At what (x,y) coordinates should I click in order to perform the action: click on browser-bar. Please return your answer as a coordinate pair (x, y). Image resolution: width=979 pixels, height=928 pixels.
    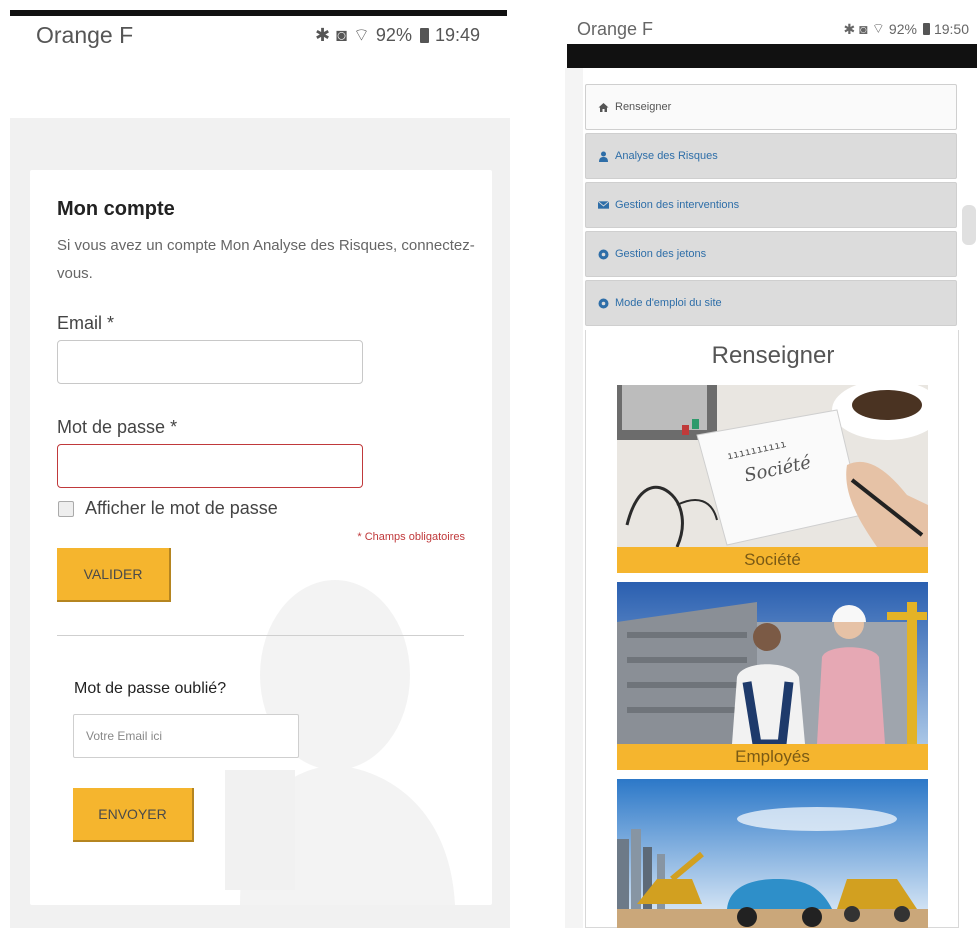
    Looking at the image, I should click on (772, 56).